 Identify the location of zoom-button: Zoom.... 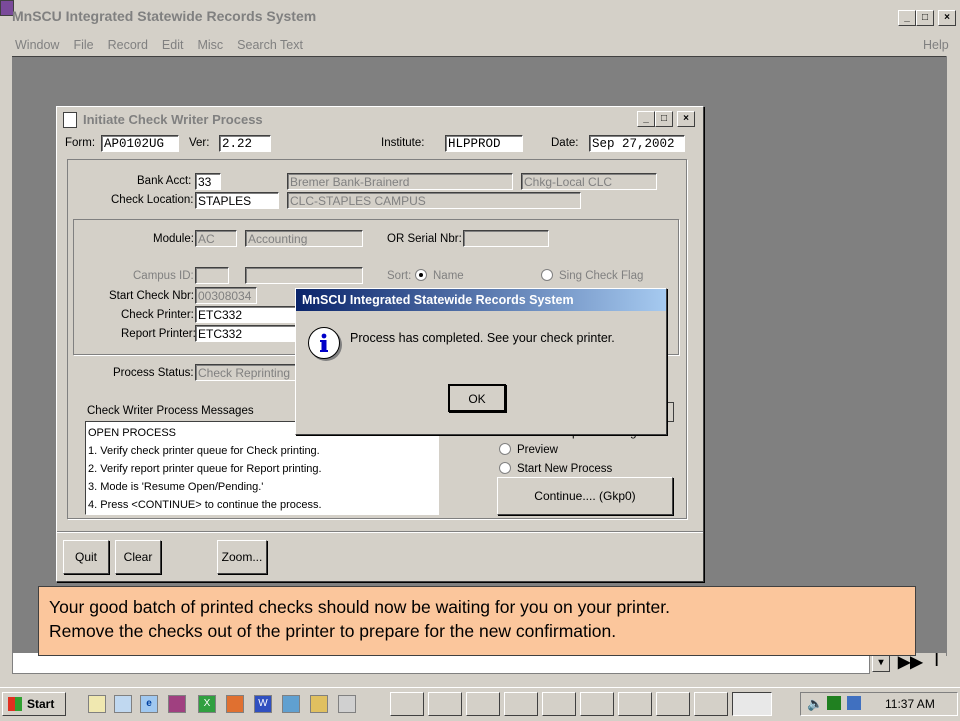
(242, 557).